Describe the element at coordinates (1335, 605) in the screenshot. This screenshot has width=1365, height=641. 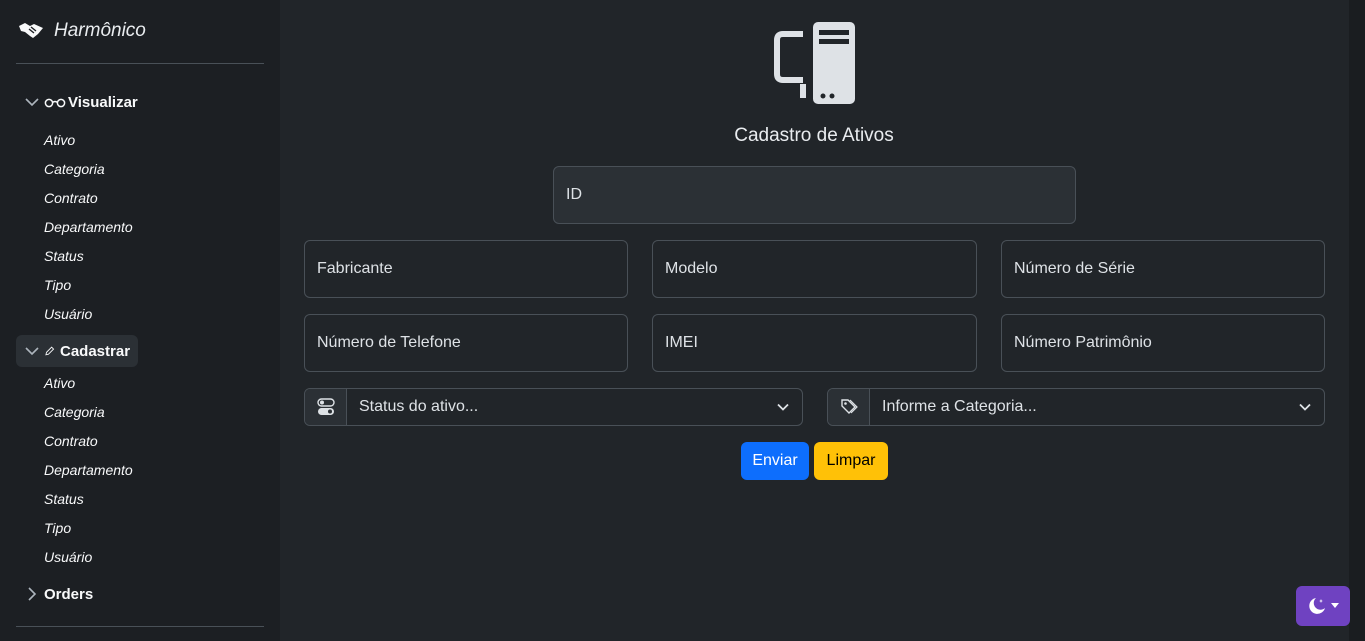
I see `caret-down-icon` at that location.